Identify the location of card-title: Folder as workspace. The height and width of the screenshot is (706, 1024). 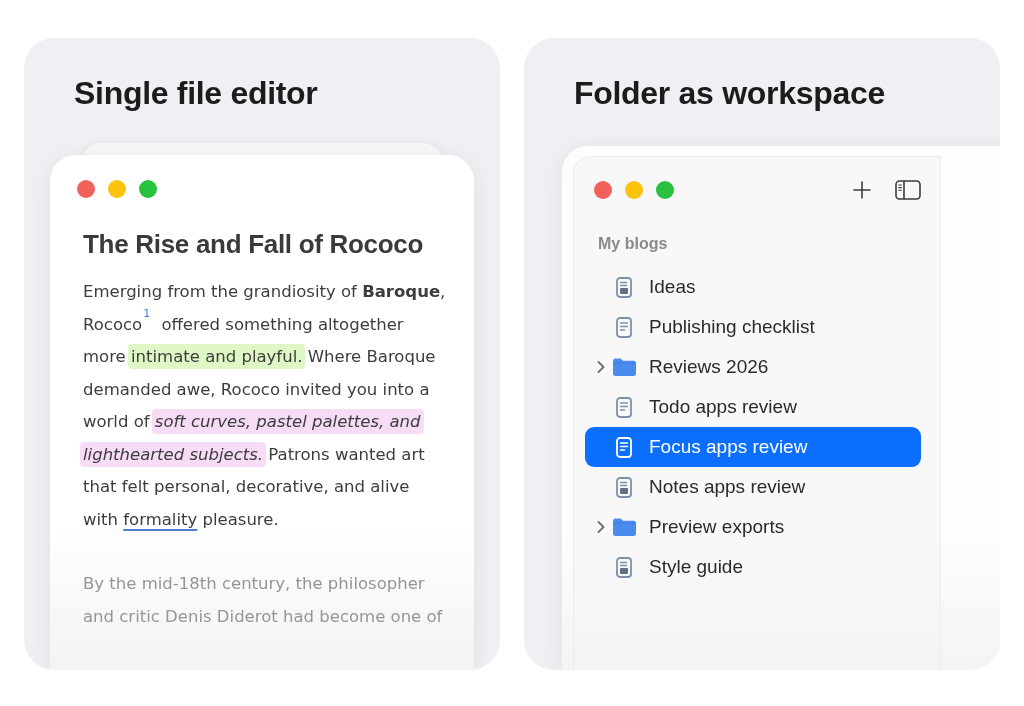
(730, 93).